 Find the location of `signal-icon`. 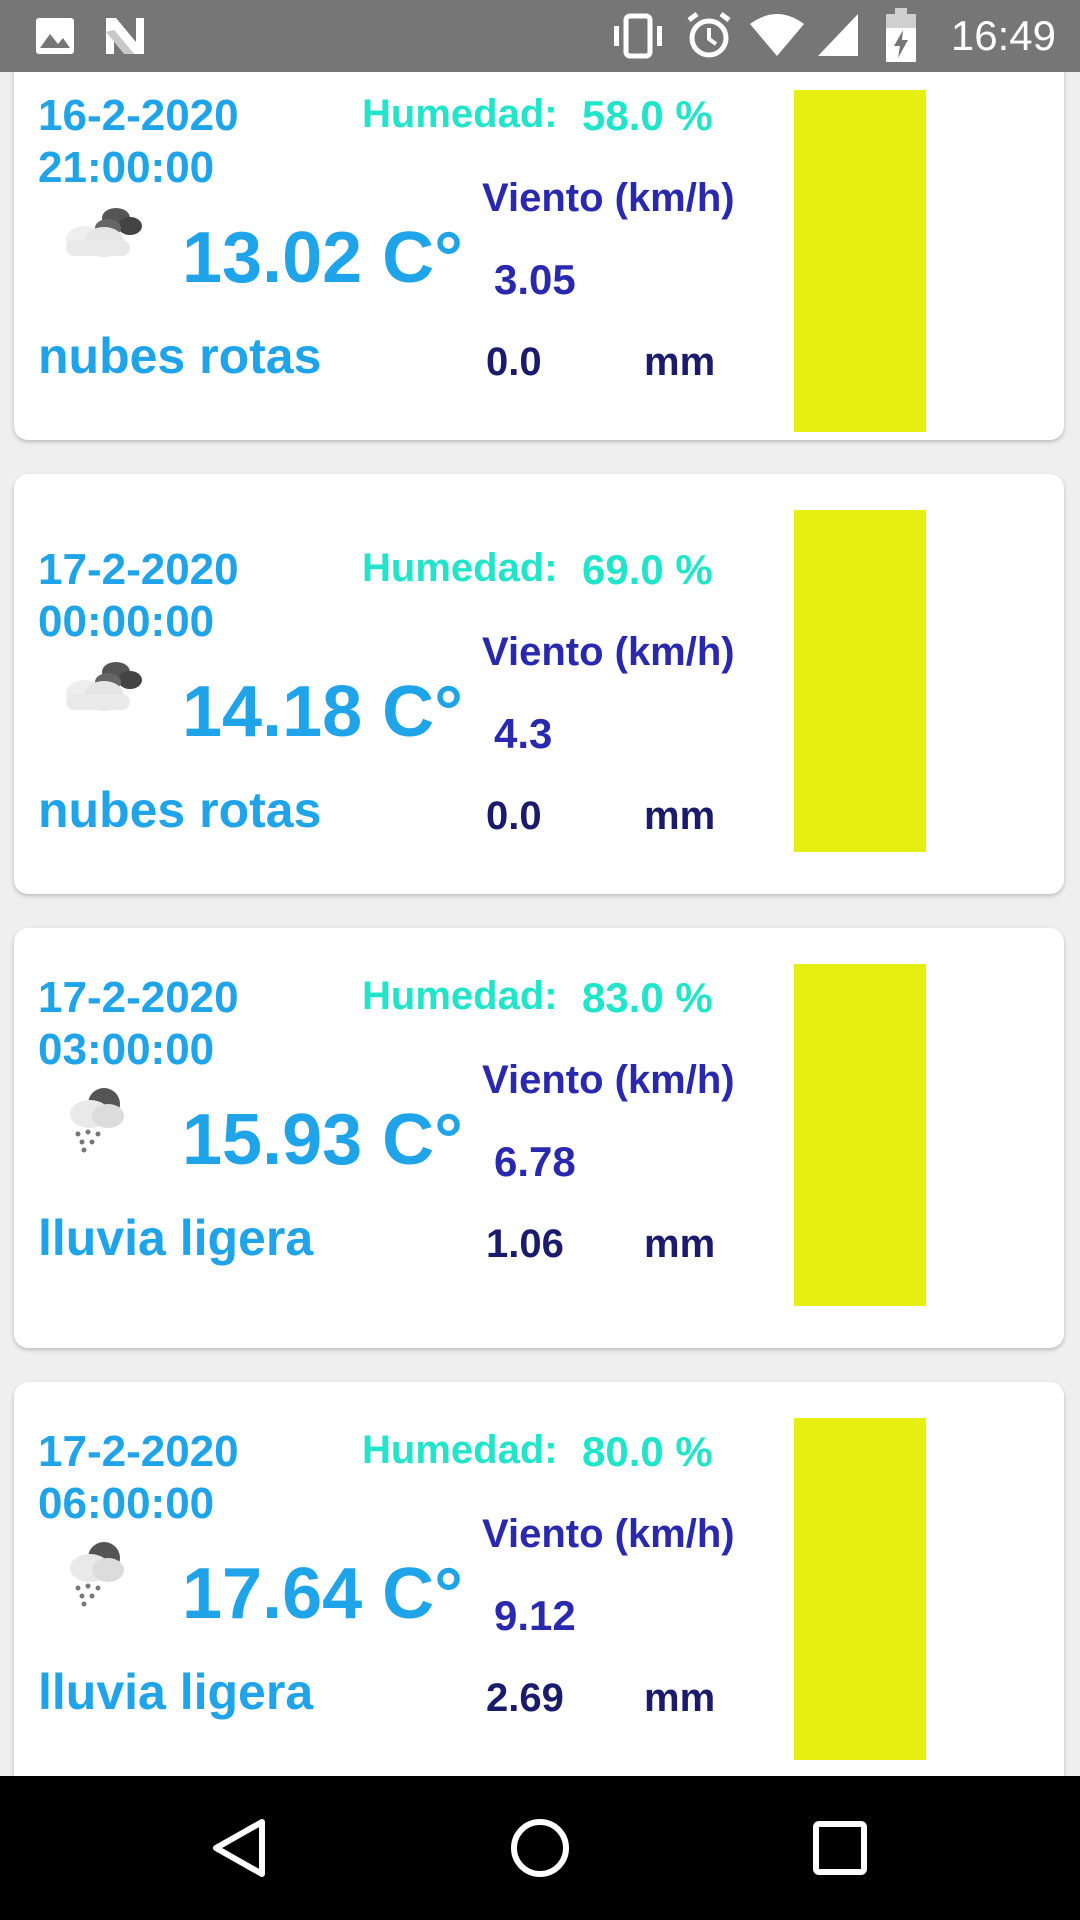

signal-icon is located at coordinates (838, 35).